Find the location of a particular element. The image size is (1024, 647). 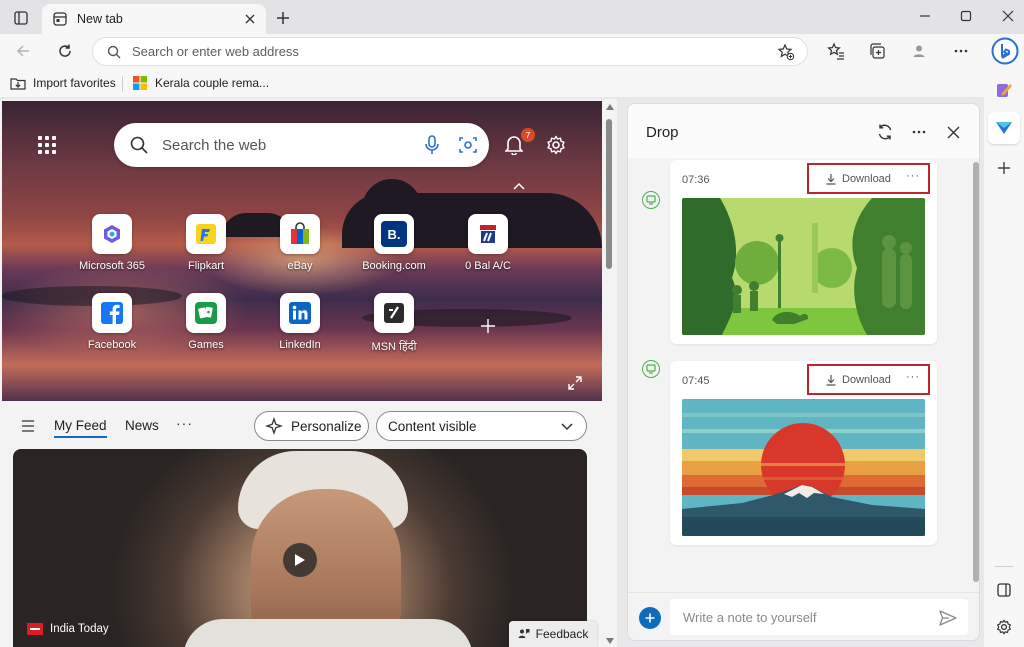

content-visibility-dropdown: Content visible is located at coordinates (481, 426).